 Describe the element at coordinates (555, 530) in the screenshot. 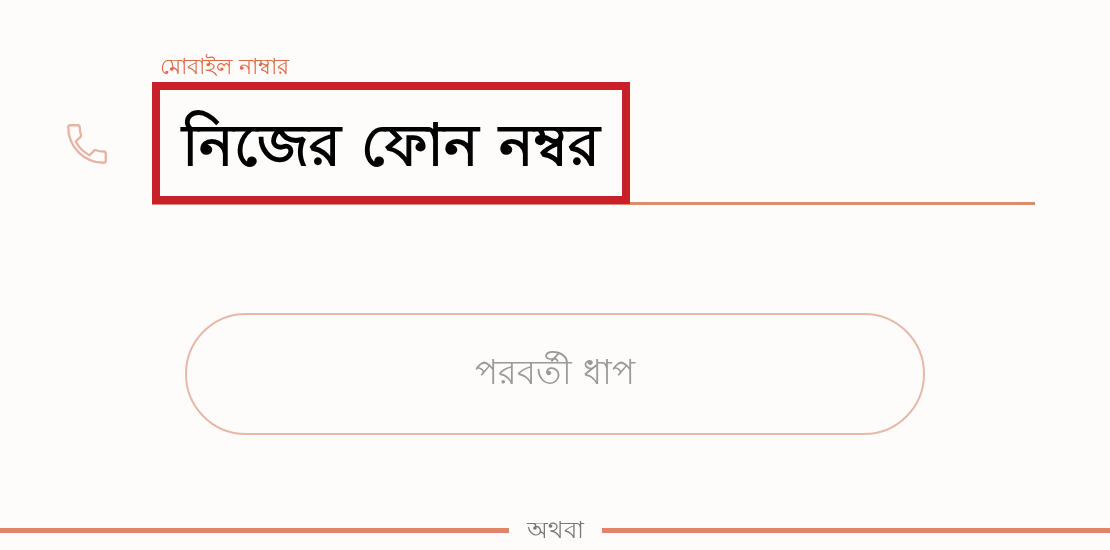

I see `or-text: অথবা` at that location.